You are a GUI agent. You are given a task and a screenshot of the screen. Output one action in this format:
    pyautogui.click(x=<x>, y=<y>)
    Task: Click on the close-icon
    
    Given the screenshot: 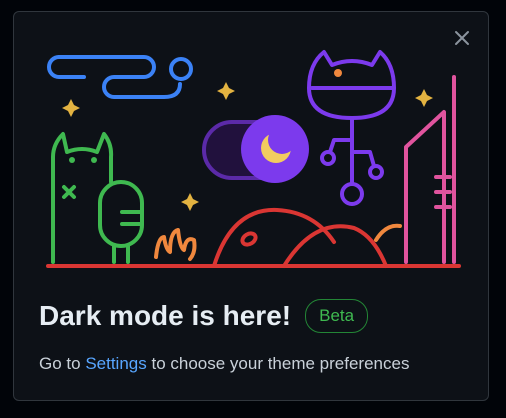 What is the action you would take?
    pyautogui.click(x=462, y=38)
    